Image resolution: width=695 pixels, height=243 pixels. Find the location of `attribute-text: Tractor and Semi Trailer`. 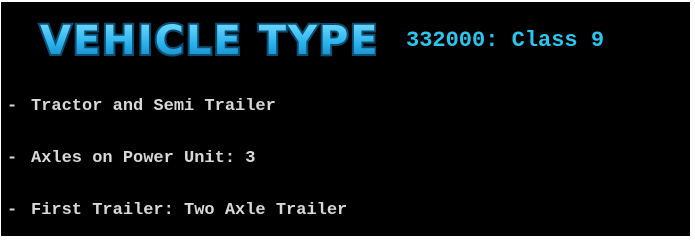

attribute-text: Tractor and Semi Trailer is located at coordinates (153, 106).